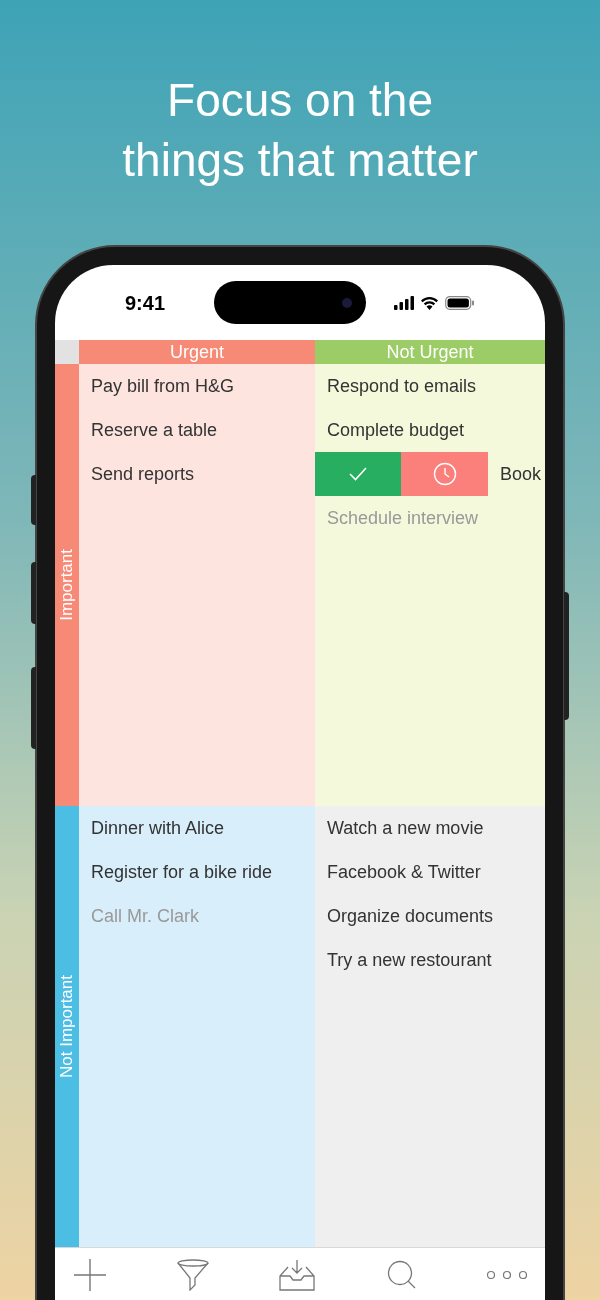 The height and width of the screenshot is (1300, 600). Describe the element at coordinates (402, 386) in the screenshot. I see `task-title: Respond to emails` at that location.